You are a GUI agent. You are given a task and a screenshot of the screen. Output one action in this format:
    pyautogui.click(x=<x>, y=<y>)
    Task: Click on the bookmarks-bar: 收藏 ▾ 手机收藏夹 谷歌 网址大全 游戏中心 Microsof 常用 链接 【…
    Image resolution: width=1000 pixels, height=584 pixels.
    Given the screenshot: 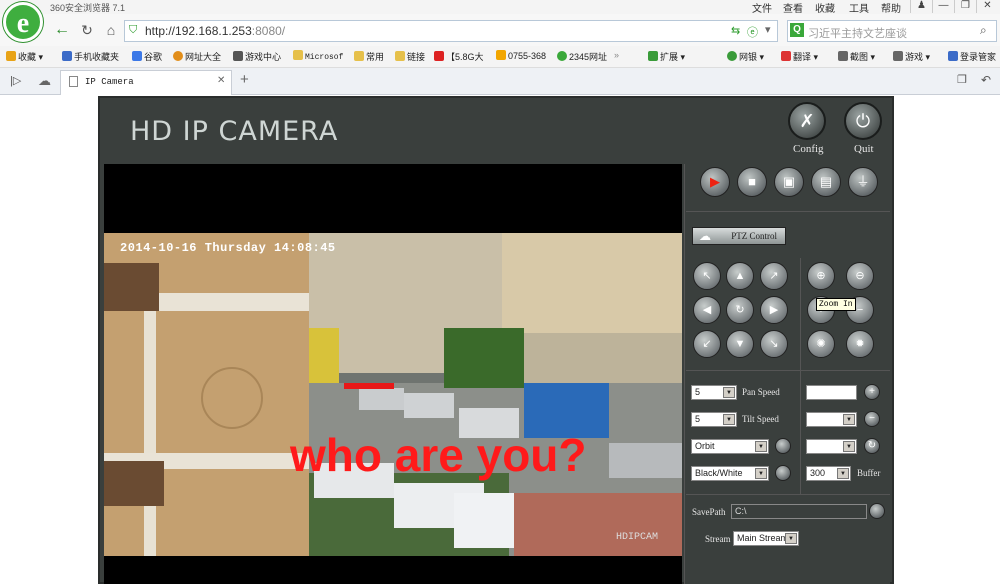 What is the action you would take?
    pyautogui.click(x=500, y=57)
    